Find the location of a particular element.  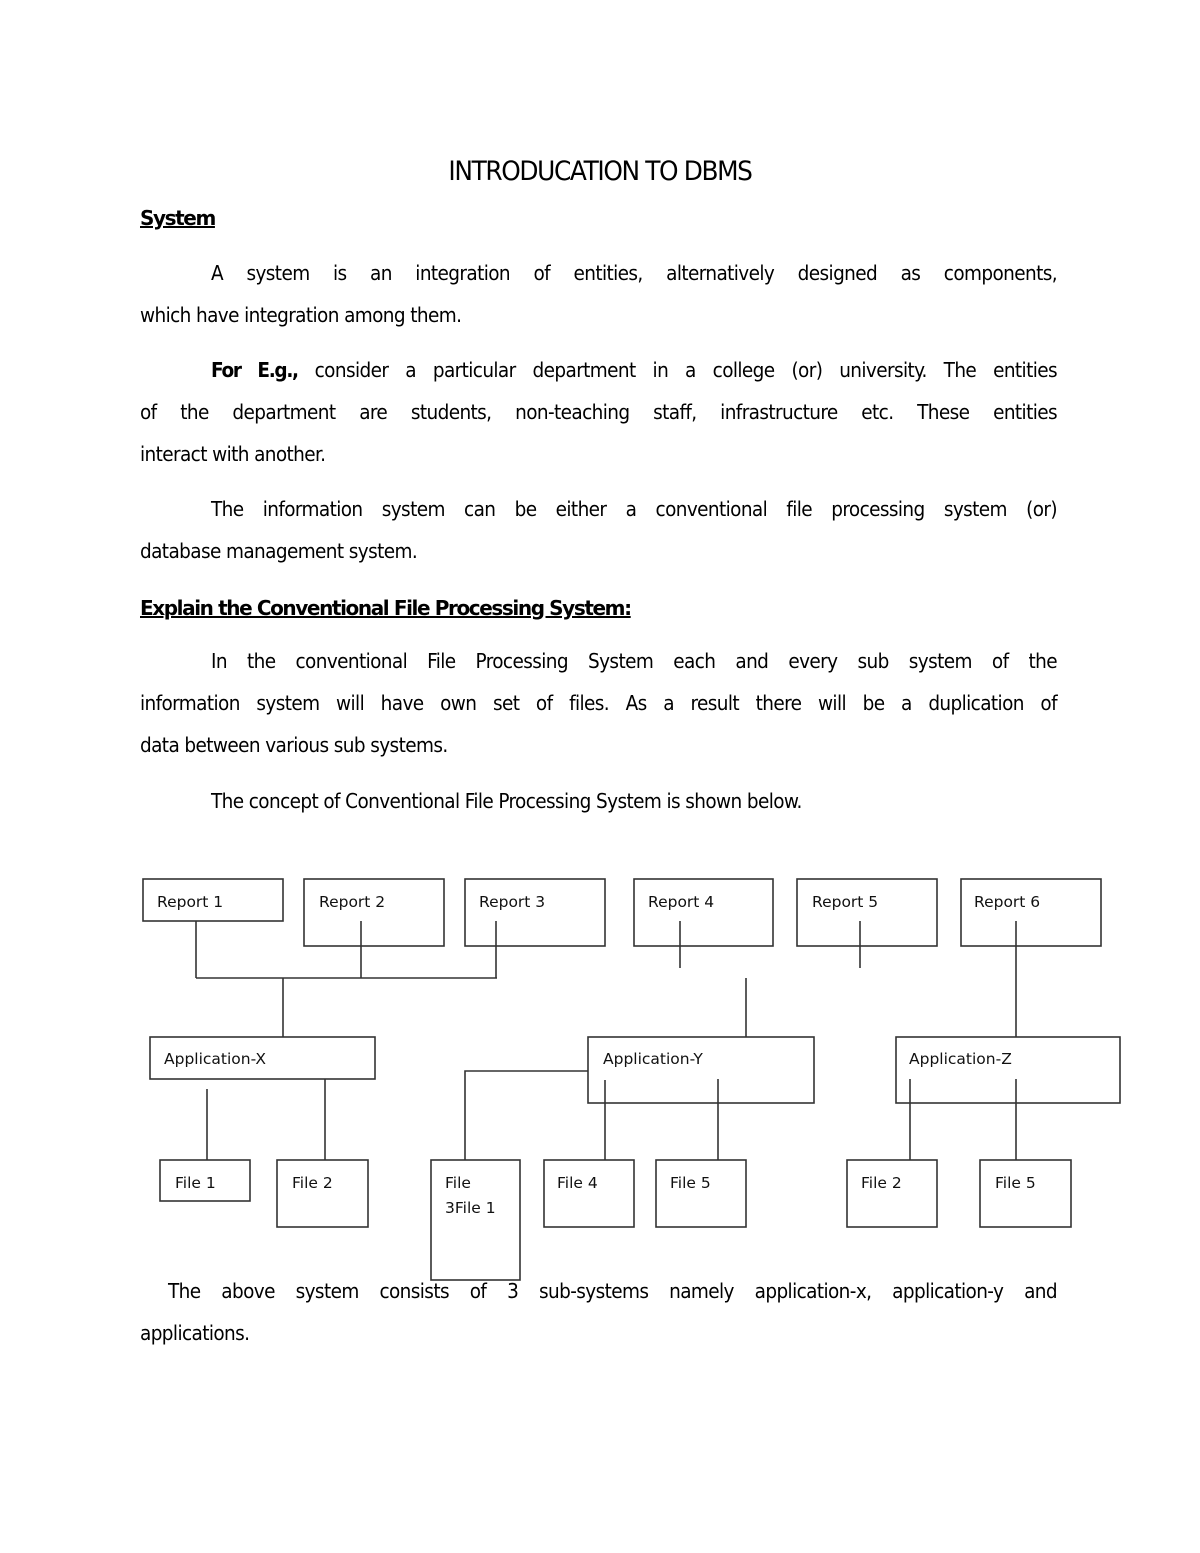

file-label: File 1 is located at coordinates (195, 1183).